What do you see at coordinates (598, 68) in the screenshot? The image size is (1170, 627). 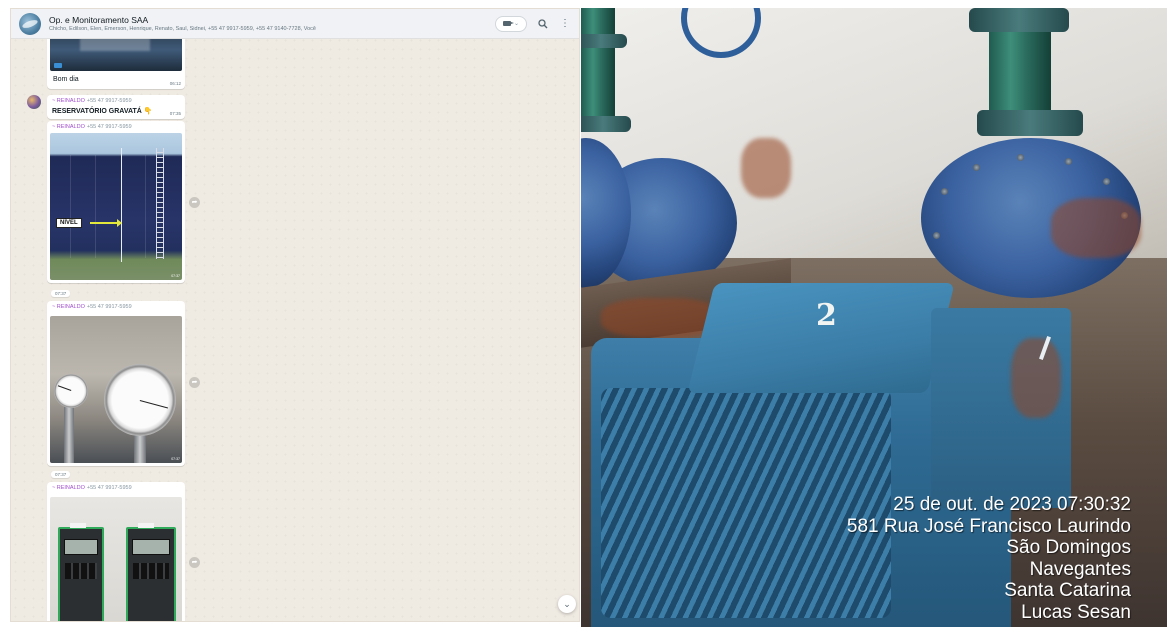 I see `green-pipe` at bounding box center [598, 68].